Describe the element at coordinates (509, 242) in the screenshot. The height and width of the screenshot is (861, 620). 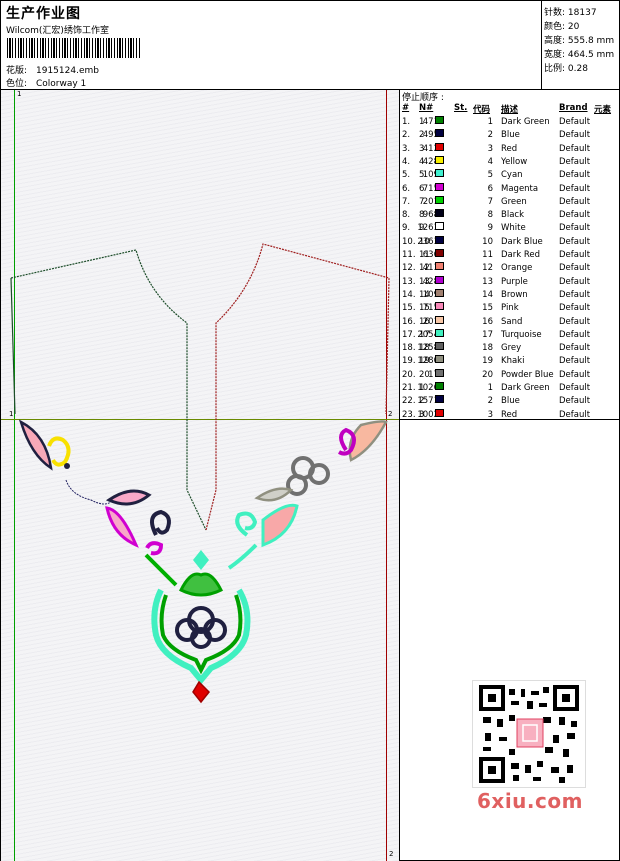
I see `table-row: 10. 10 2363 10 Dark Blue Default` at that location.